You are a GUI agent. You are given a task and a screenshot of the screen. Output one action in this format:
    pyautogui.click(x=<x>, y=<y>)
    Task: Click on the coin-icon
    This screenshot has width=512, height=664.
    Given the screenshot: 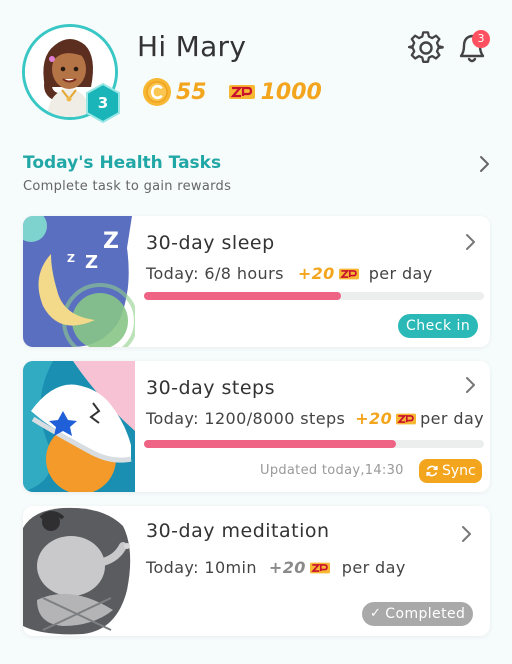 What is the action you would take?
    pyautogui.click(x=157, y=92)
    